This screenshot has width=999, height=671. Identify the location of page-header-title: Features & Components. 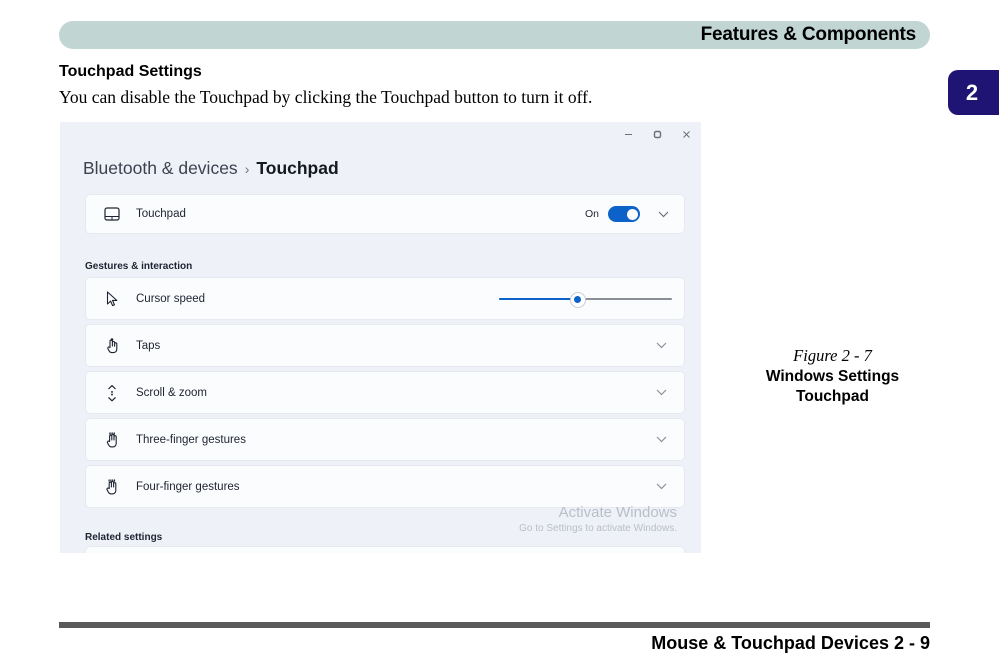
(808, 34).